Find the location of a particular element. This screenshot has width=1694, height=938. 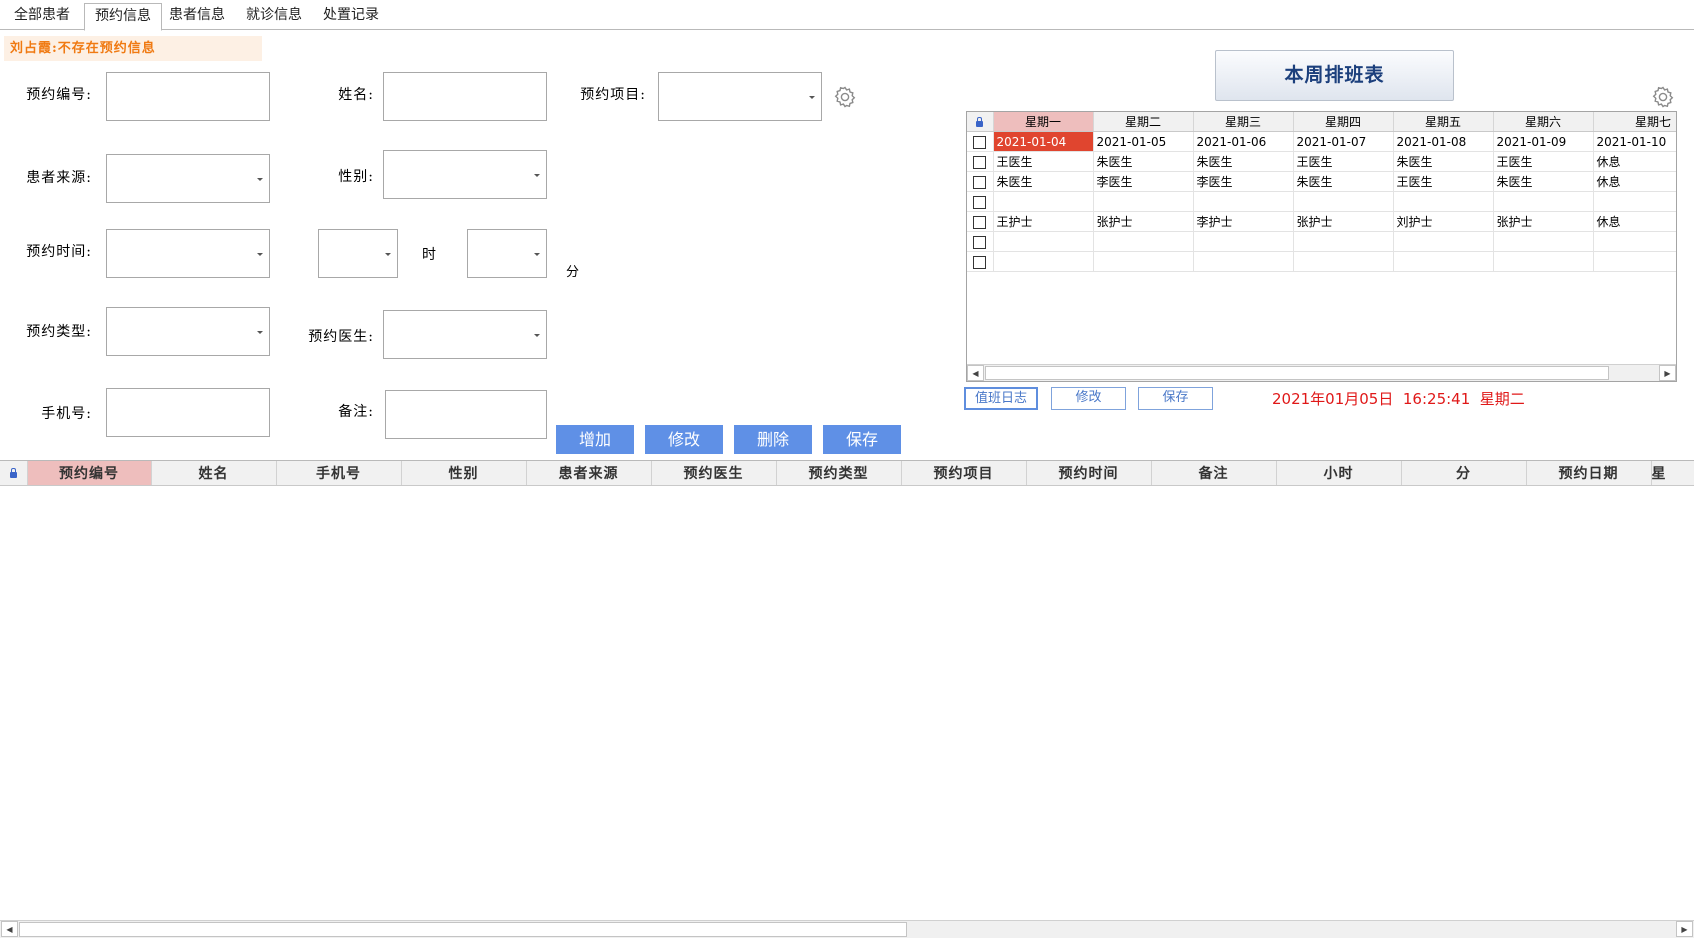

column-appointment-no: 预约编号 is located at coordinates (89, 473).